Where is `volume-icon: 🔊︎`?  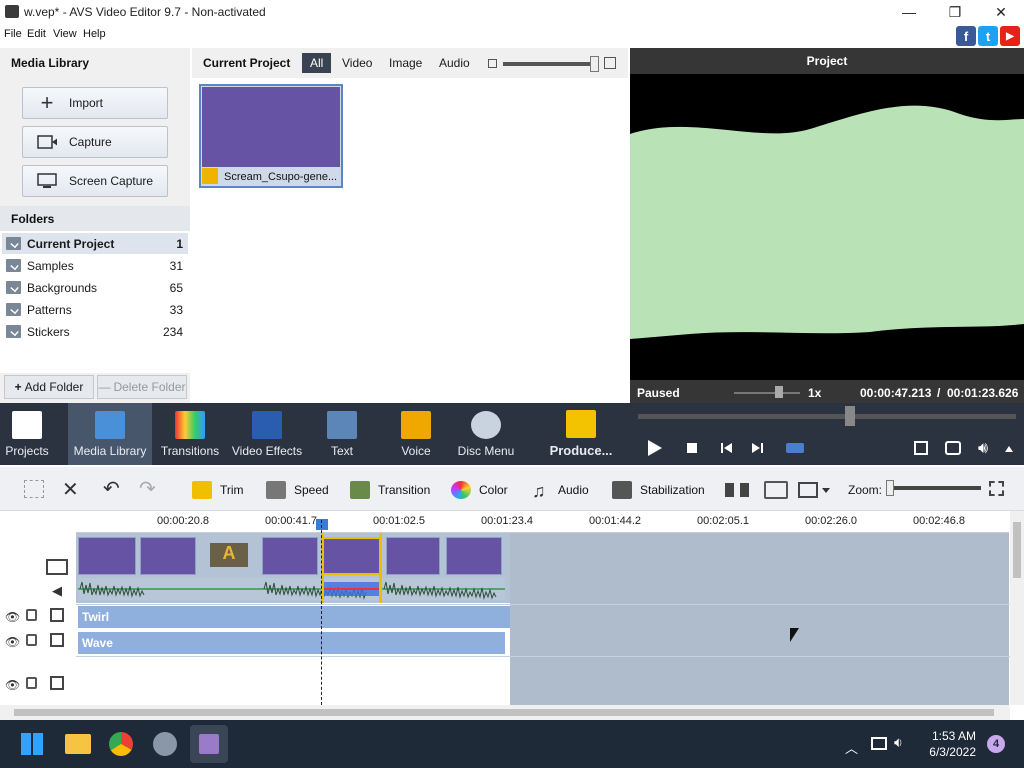
volume-icon: 🔊︎ is located at coordinates (983, 449).